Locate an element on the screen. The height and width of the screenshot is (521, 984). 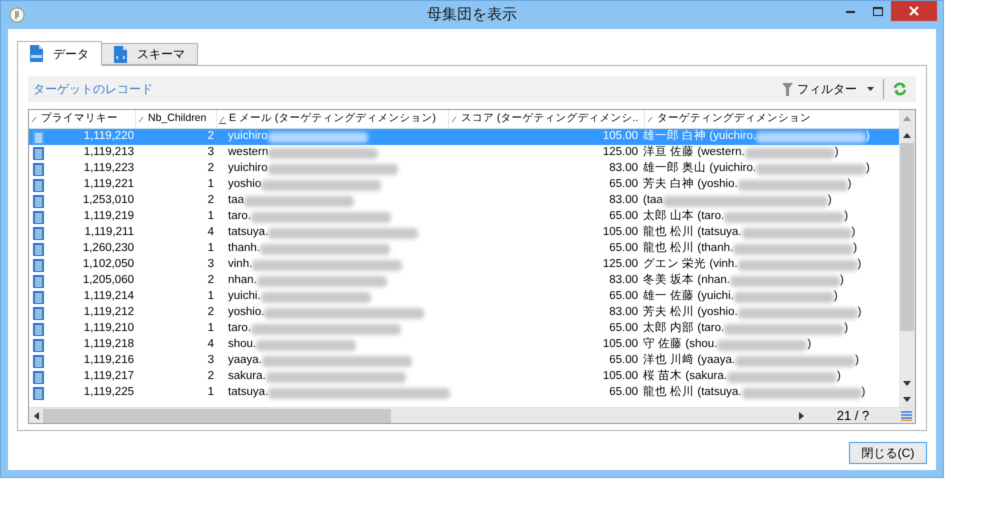
caret-icon is located at coordinates (870, 89).